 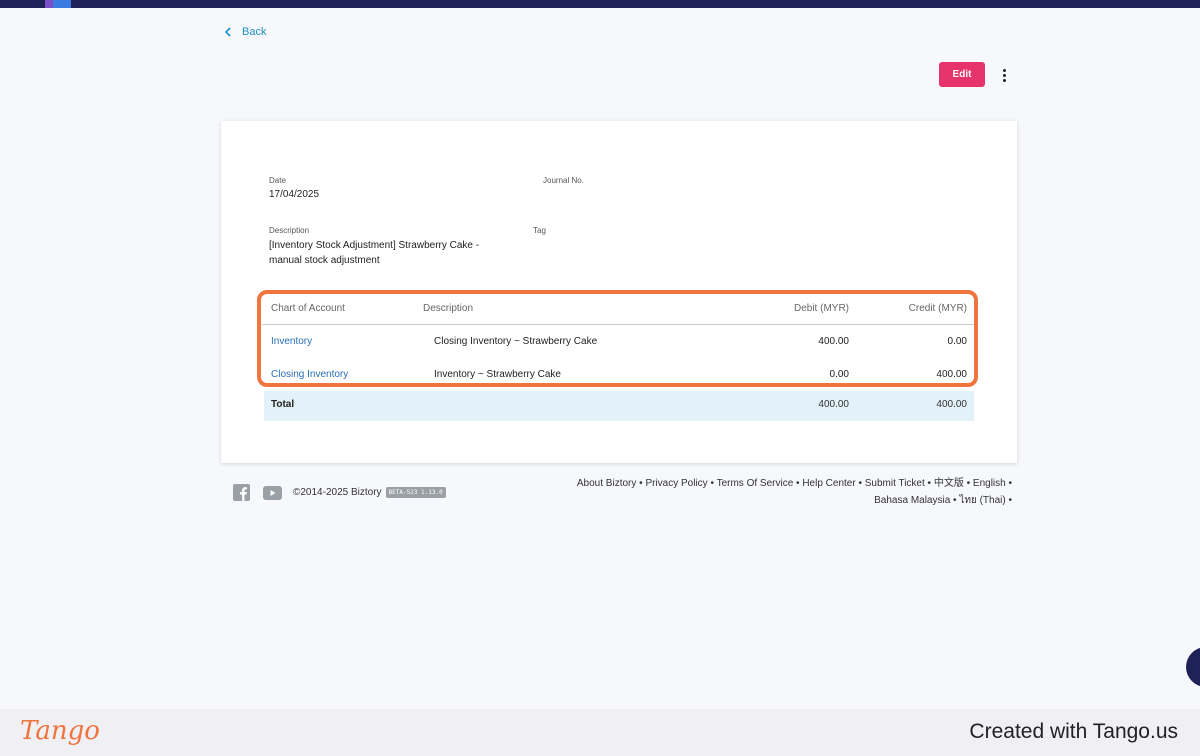 What do you see at coordinates (415, 492) in the screenshot?
I see `version-badge: BETA-523 1.13.0` at bounding box center [415, 492].